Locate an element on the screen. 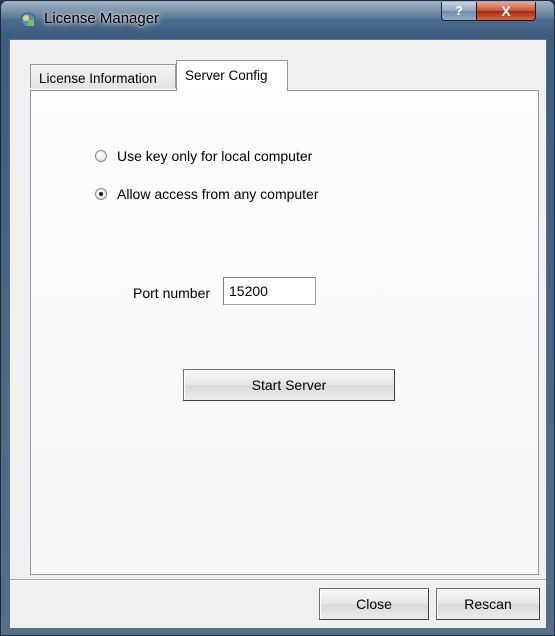 The width and height of the screenshot is (555, 636). close-button: Close is located at coordinates (374, 604).